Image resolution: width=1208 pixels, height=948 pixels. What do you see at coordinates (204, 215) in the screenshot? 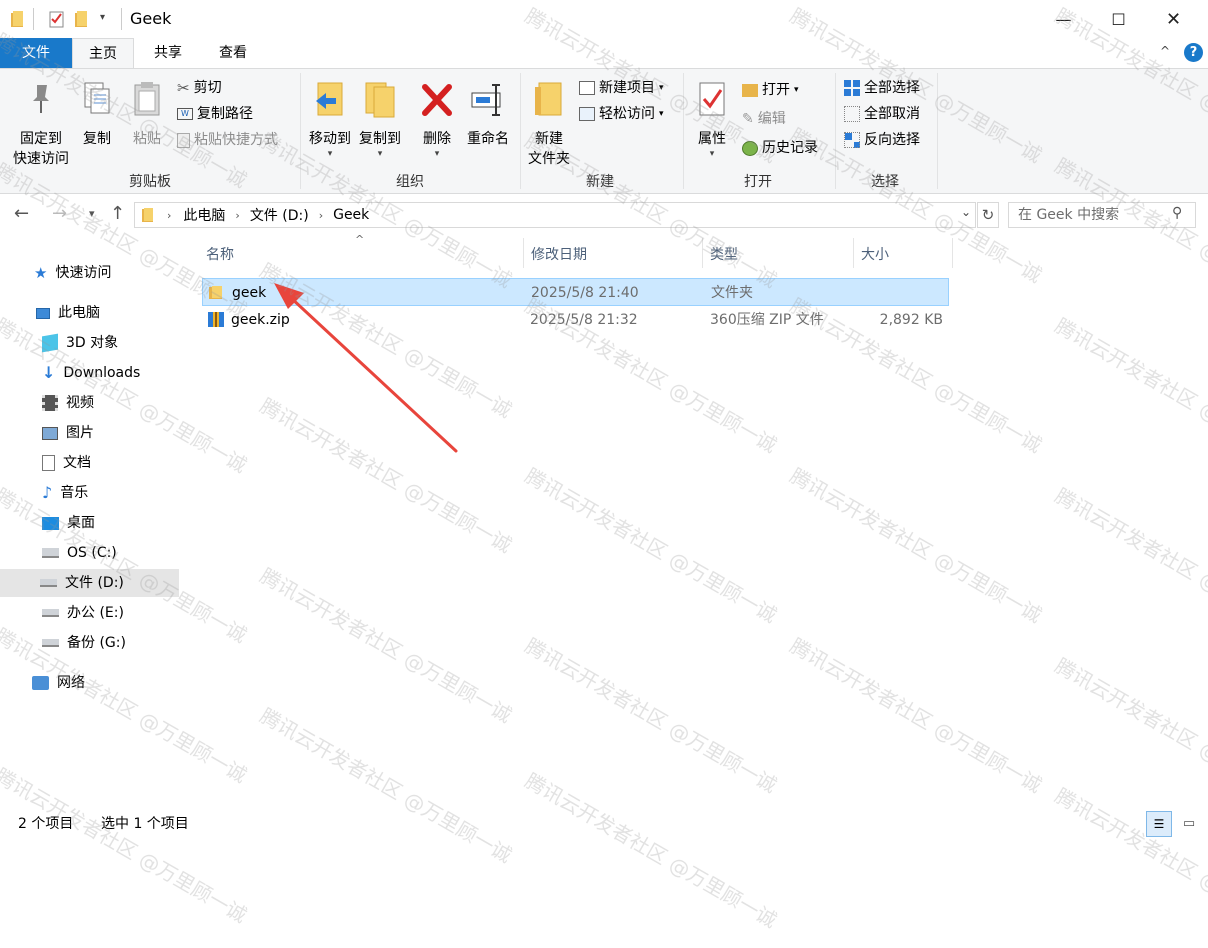
I see `breadcrumb-this-pc: 此电脑` at bounding box center [204, 215].